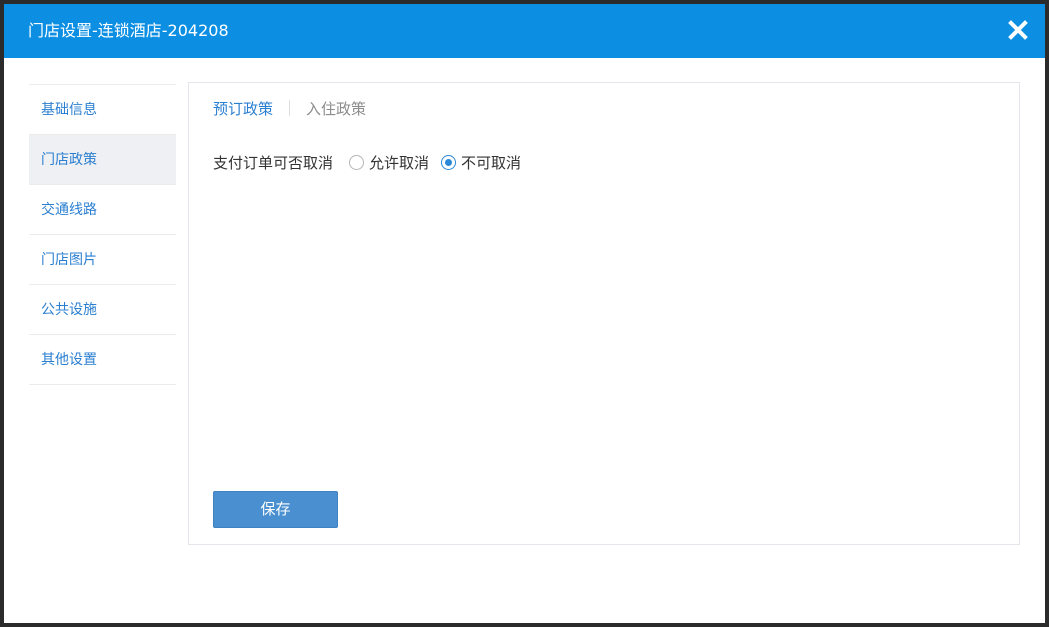  I want to click on sidebar-item-other-settings: 其他设置, so click(102, 360).